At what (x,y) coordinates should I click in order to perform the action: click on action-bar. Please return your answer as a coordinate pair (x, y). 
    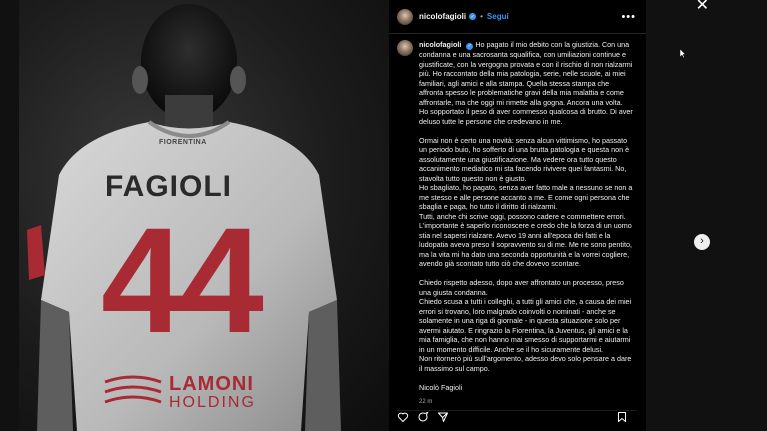
    Looking at the image, I should click on (517, 417).